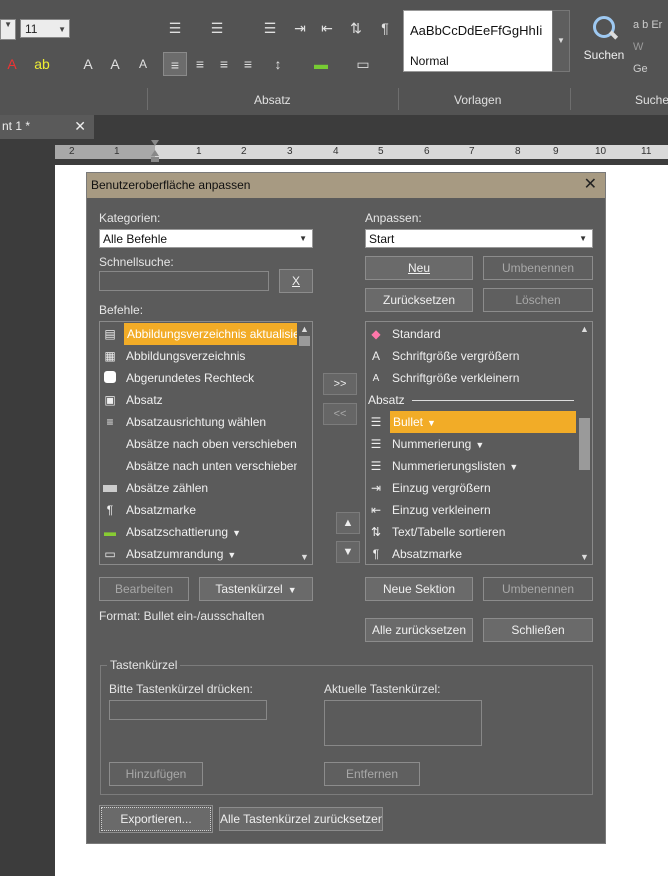  Describe the element at coordinates (372, 774) in the screenshot. I see `entfernen-button: Entfernen` at that location.